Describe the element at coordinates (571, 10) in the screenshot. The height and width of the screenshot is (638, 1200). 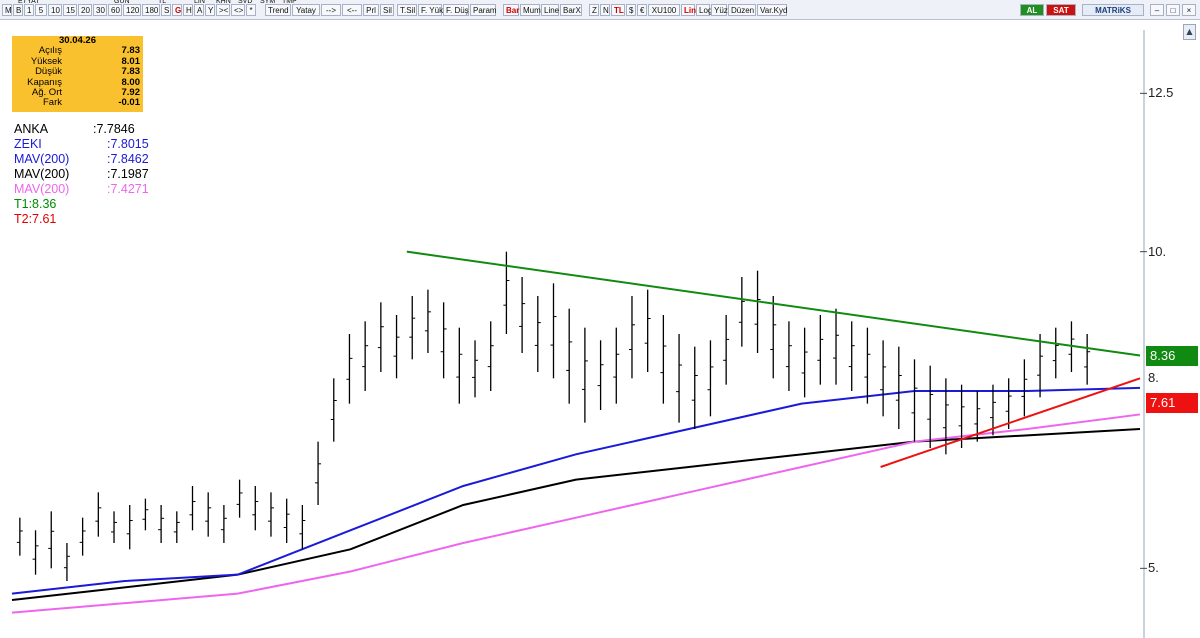
I see `toolbar-button: BarX` at that location.